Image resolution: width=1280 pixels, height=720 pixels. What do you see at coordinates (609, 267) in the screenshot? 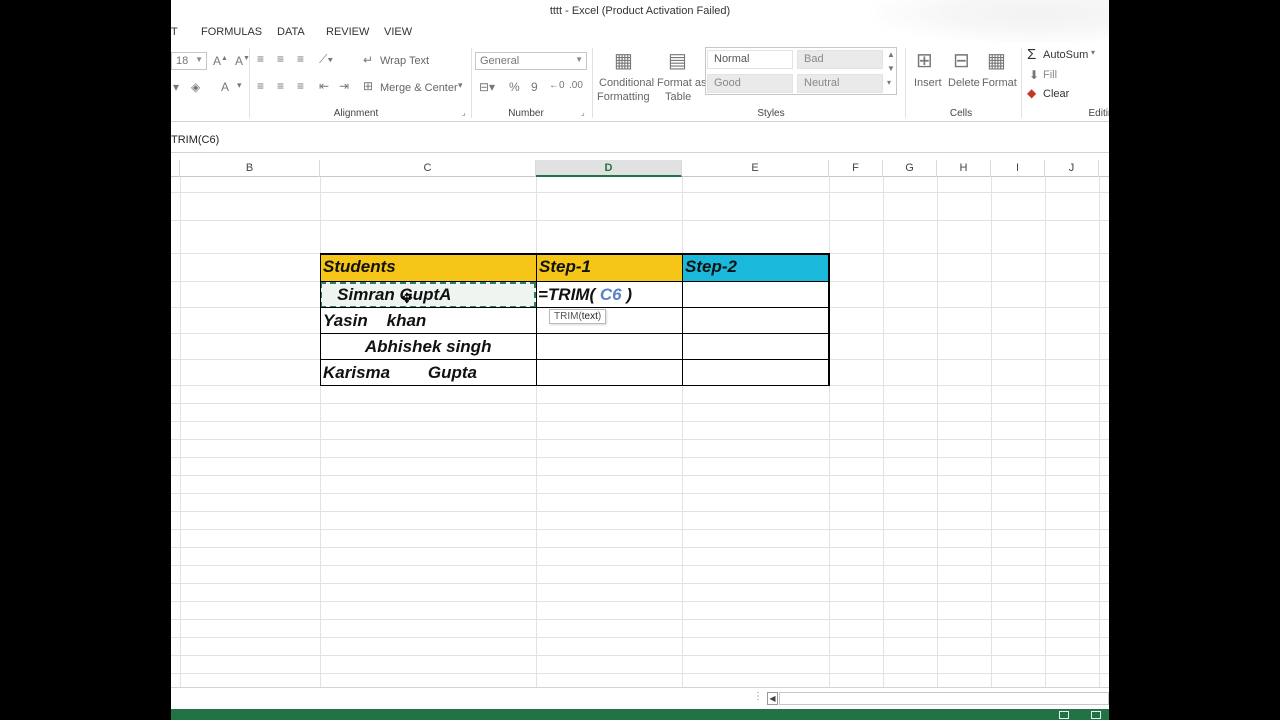
I see `header-step-1: Step-1` at bounding box center [609, 267].